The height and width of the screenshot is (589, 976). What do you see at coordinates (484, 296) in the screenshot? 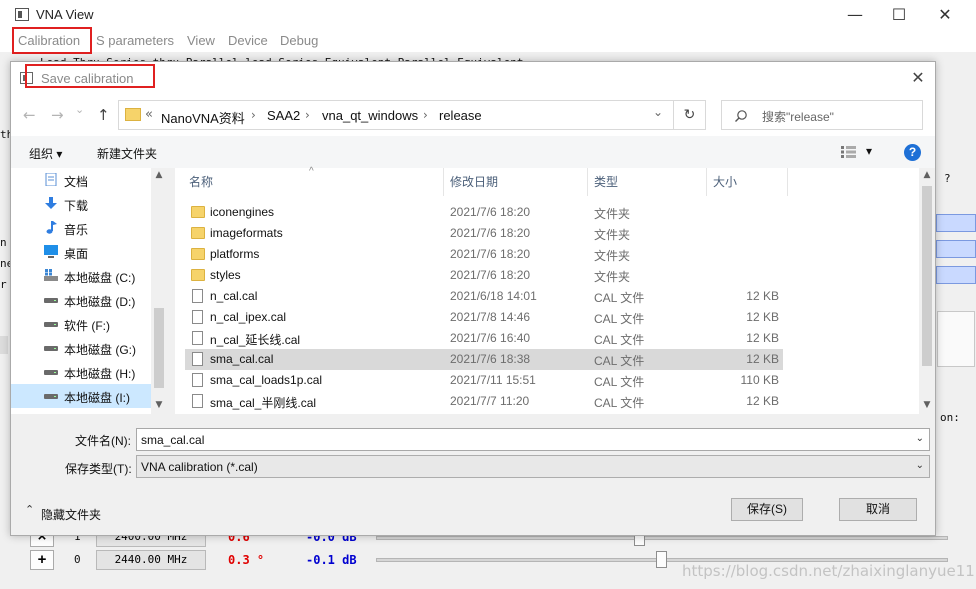
I see `file-row-file: n_cal.cal 2021/6/18 14:01 CAL 文件 12 KB` at bounding box center [484, 296].